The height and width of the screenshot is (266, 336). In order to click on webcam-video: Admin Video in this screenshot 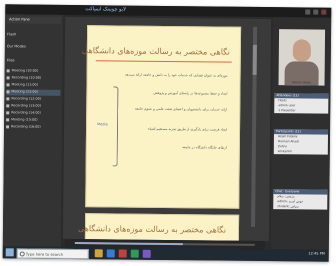, I will do `click(302, 57)`.